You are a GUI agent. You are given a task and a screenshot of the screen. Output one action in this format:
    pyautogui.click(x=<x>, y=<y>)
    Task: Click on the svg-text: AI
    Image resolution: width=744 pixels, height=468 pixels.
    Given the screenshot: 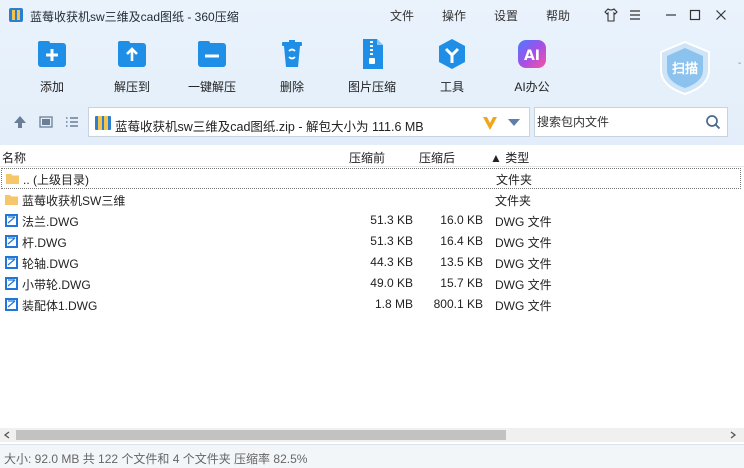 What is the action you would take?
    pyautogui.click(x=532, y=56)
    